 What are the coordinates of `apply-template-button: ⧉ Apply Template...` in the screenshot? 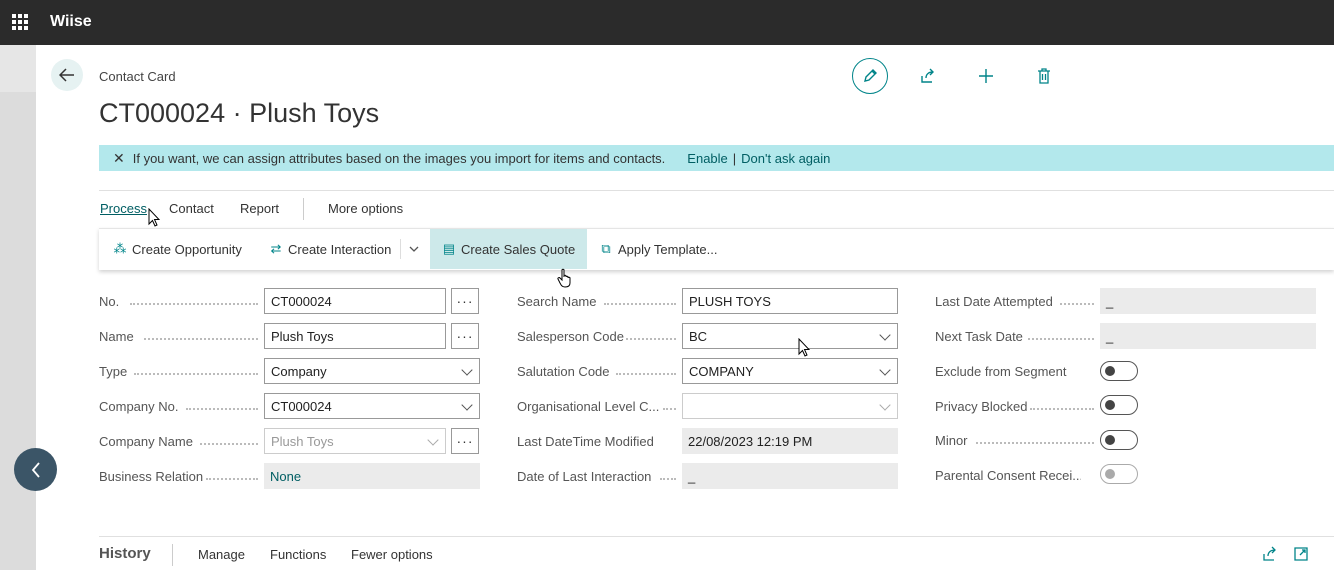 It's located at (658, 249).